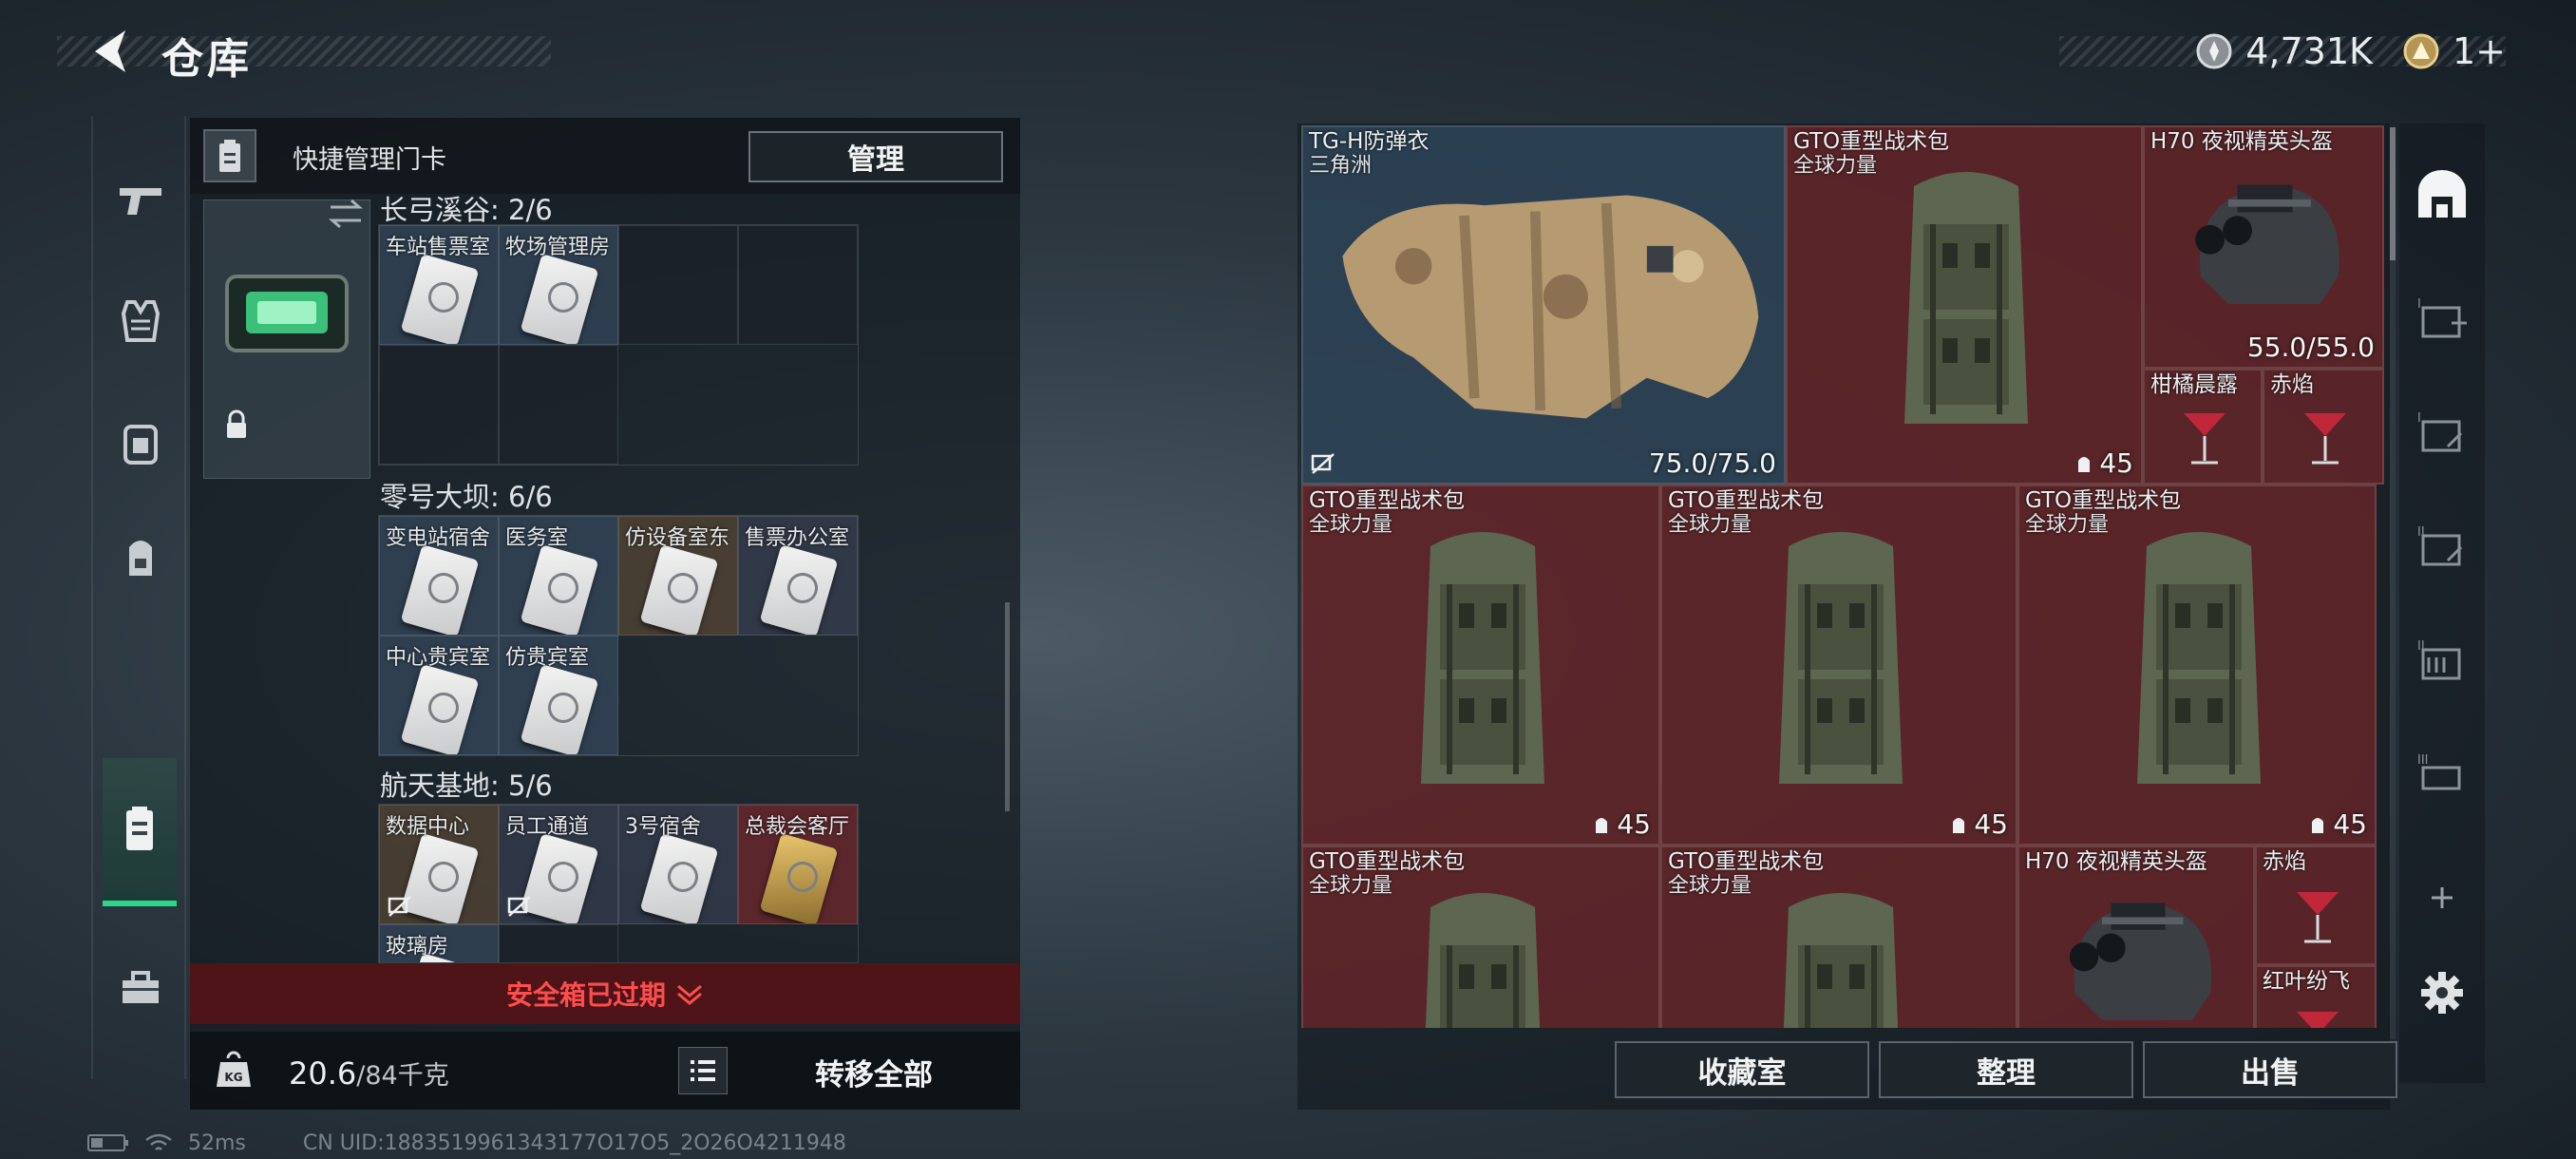  I want to click on nav-bags, so click(140, 556).